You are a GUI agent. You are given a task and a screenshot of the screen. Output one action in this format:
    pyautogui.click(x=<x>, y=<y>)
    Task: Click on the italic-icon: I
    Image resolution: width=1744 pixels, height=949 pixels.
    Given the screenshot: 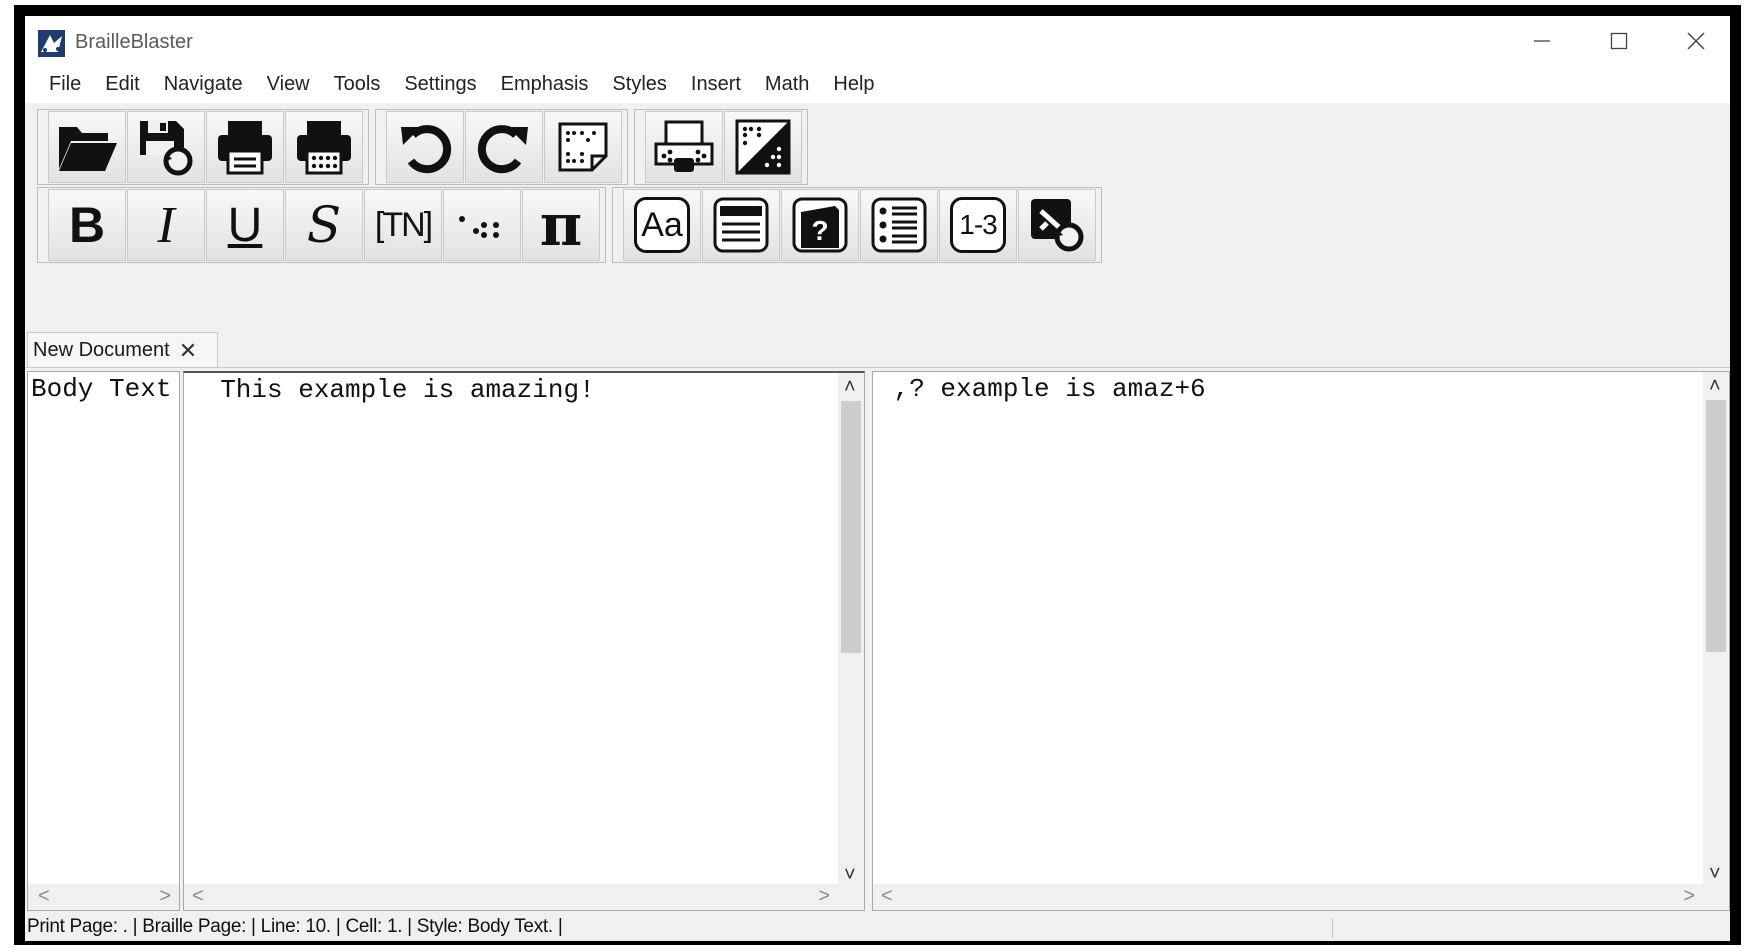 What is the action you would take?
    pyautogui.click(x=166, y=225)
    